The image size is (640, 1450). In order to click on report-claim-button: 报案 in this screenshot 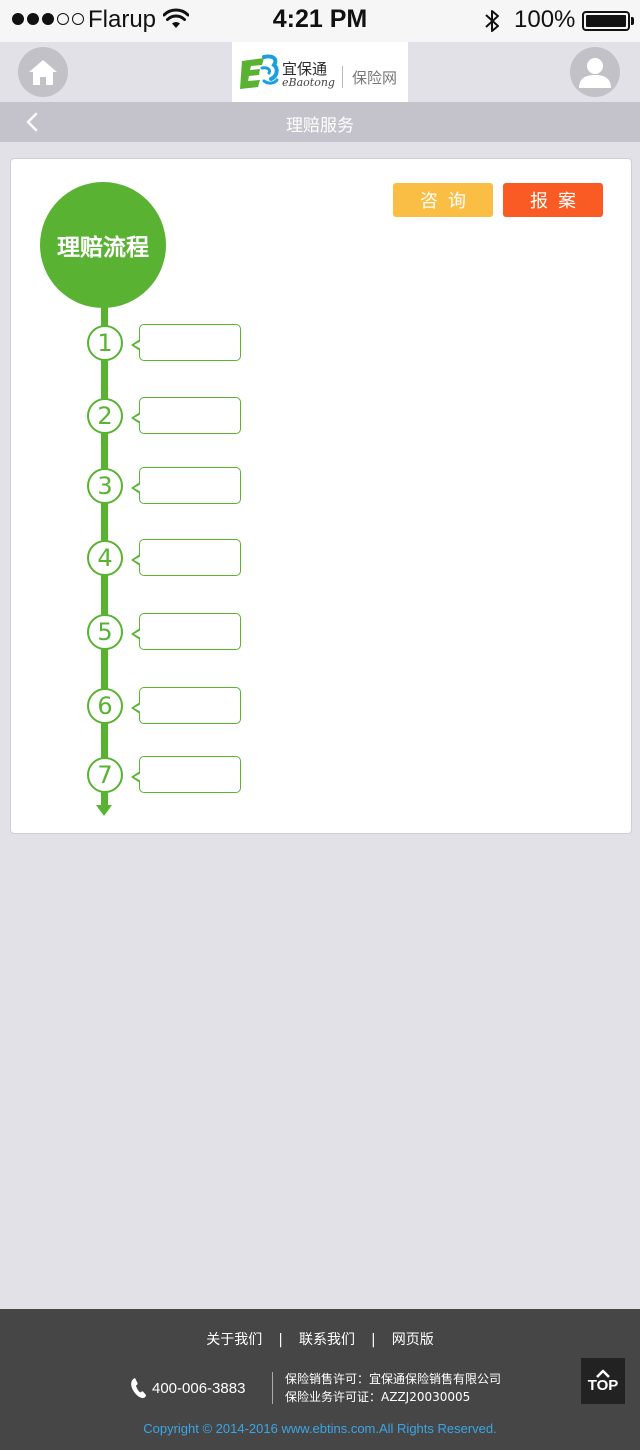, I will do `click(553, 200)`.